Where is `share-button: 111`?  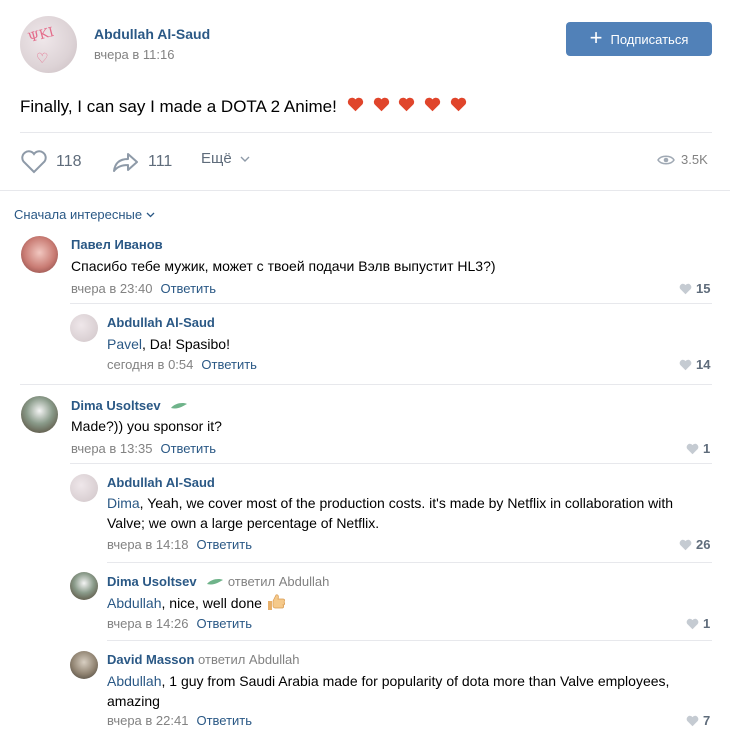
share-button: 111 is located at coordinates (142, 162).